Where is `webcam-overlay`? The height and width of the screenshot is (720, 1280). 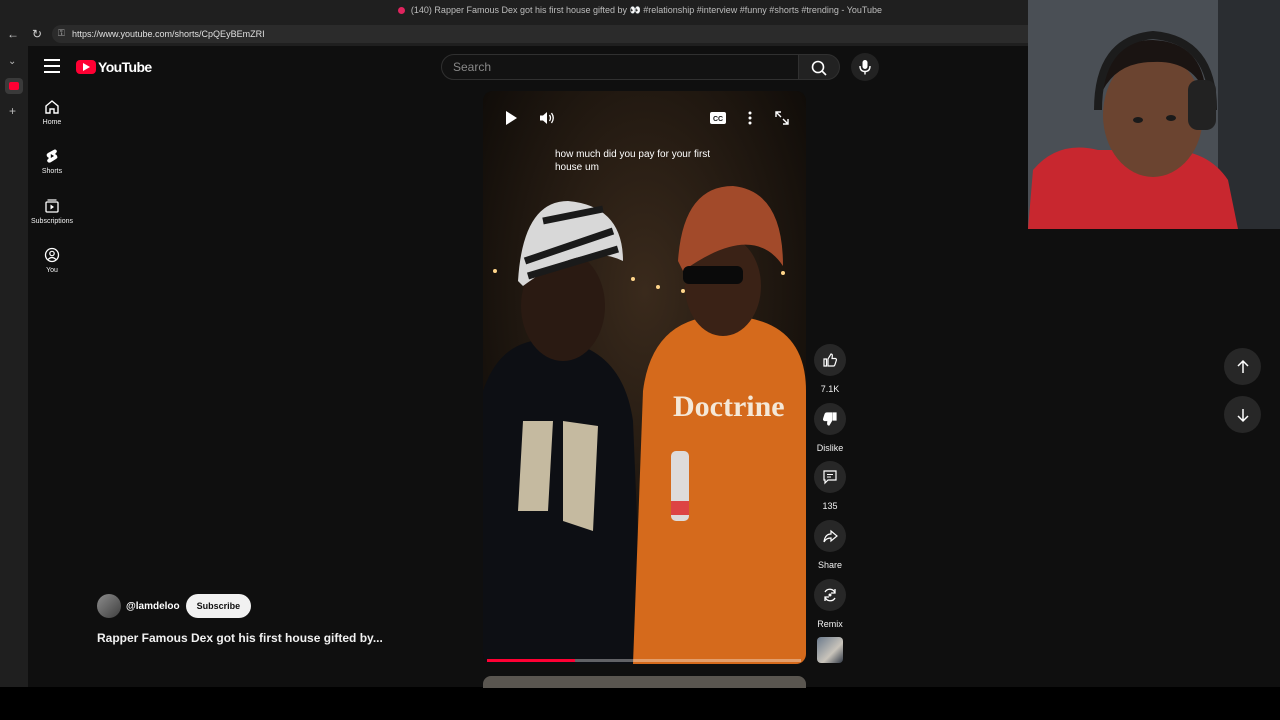 webcam-overlay is located at coordinates (1154, 114).